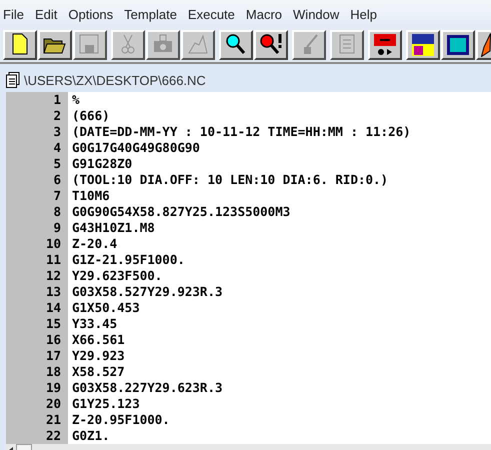 The image size is (491, 450). I want to click on menu-item: Macro, so click(267, 14).